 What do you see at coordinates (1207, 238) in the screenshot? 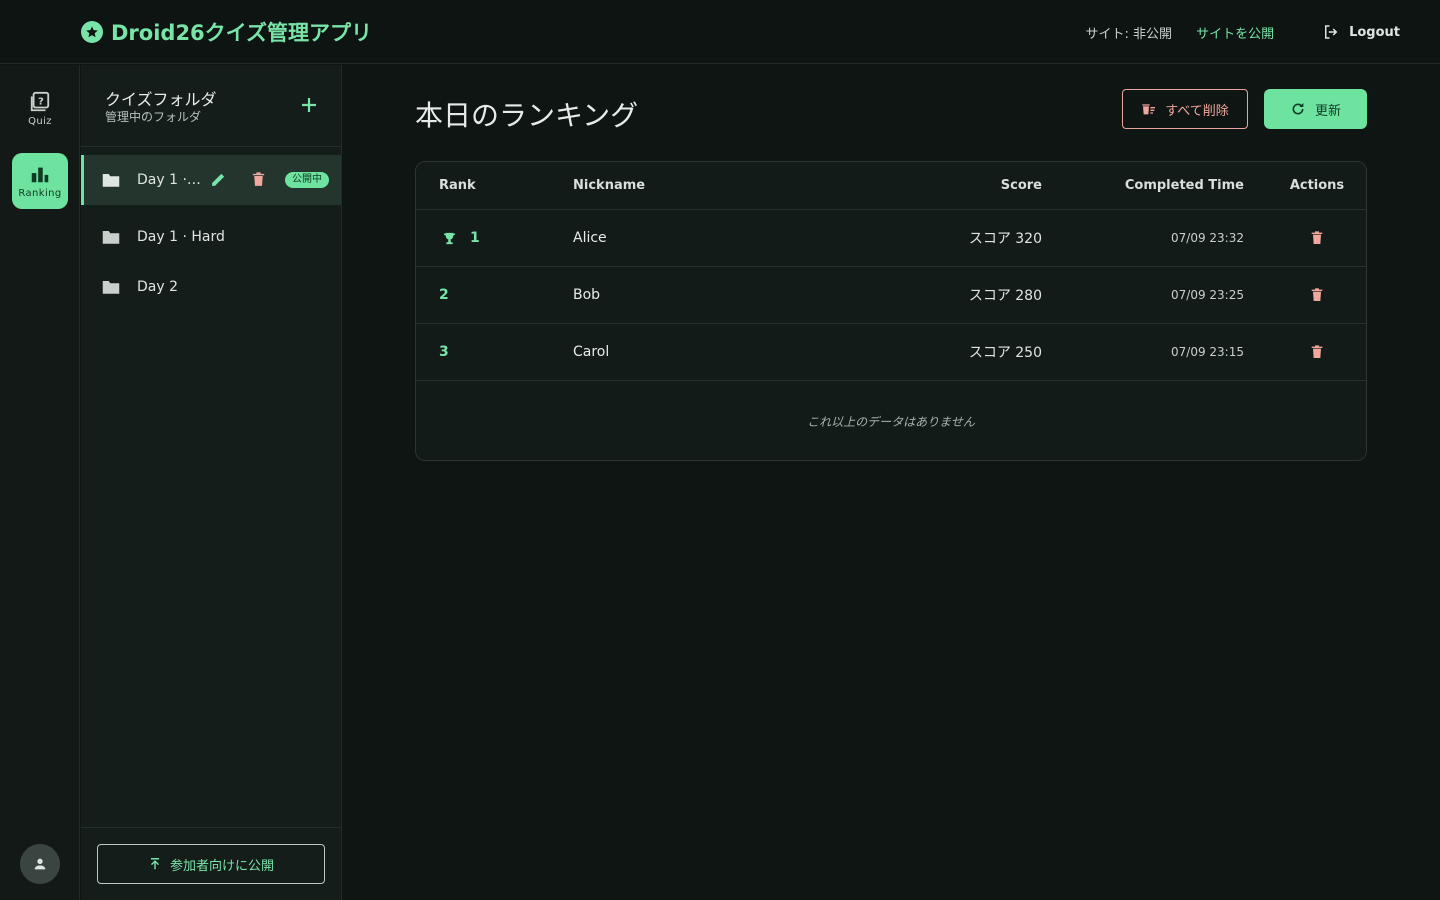
I see `completed-time-cell: 07/09 23:32` at bounding box center [1207, 238].